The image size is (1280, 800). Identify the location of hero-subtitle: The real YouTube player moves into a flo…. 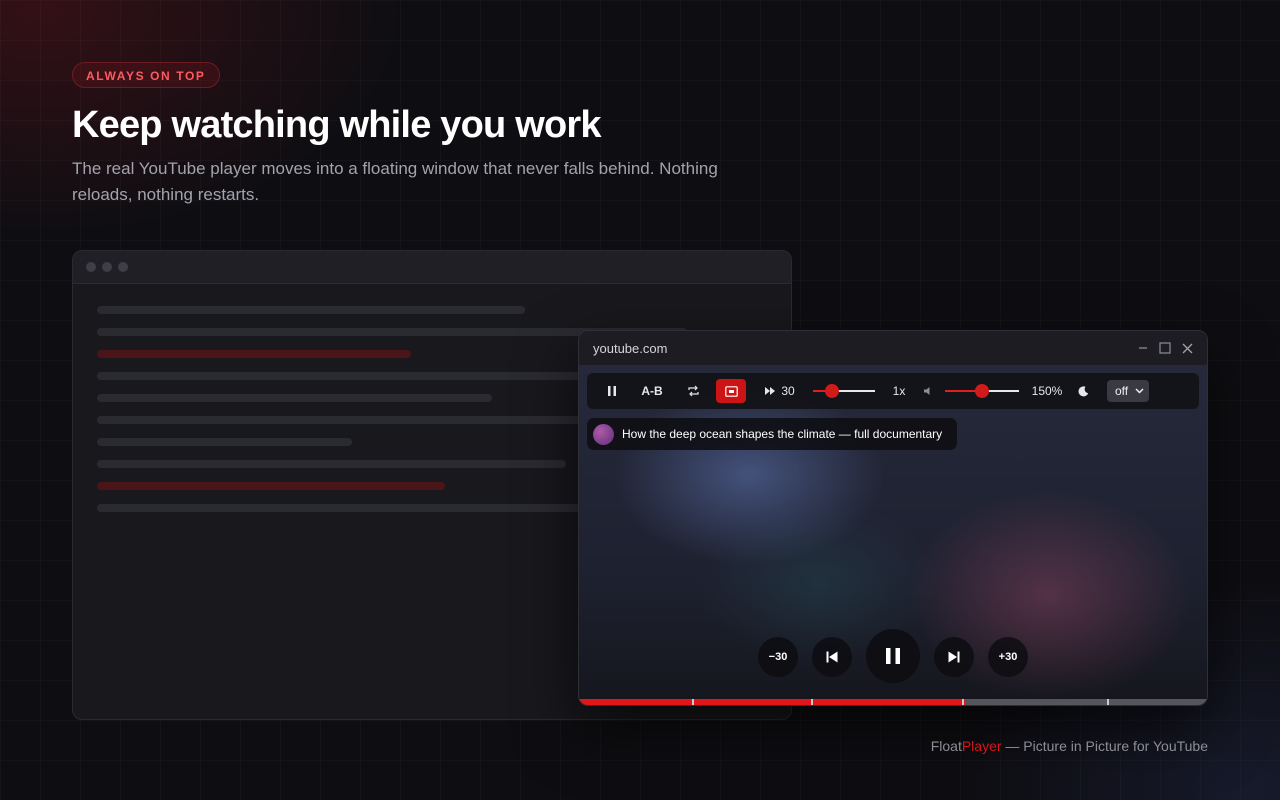
(395, 181).